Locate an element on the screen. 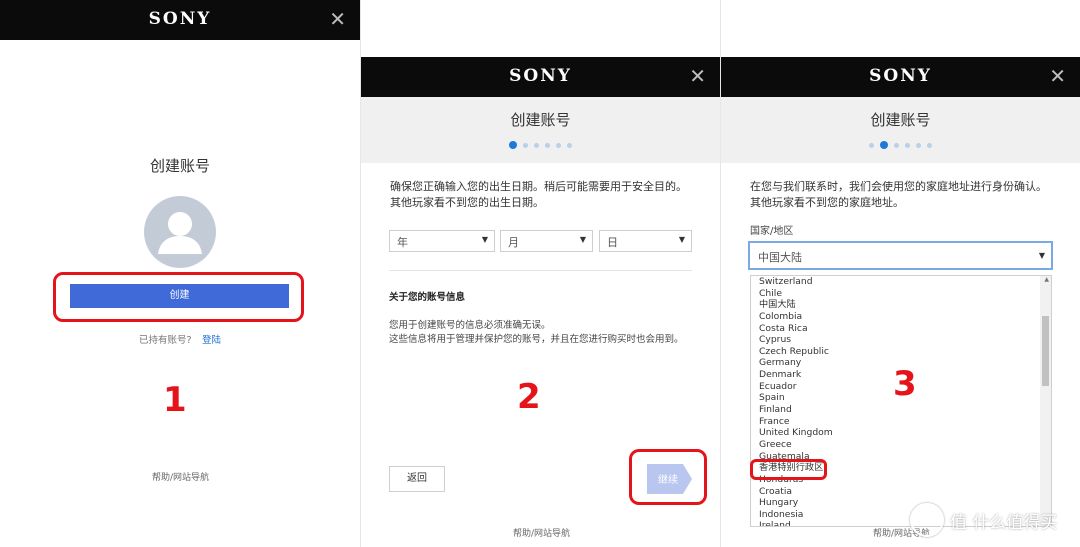  country-option: Costa Rica is located at coordinates (905, 329).